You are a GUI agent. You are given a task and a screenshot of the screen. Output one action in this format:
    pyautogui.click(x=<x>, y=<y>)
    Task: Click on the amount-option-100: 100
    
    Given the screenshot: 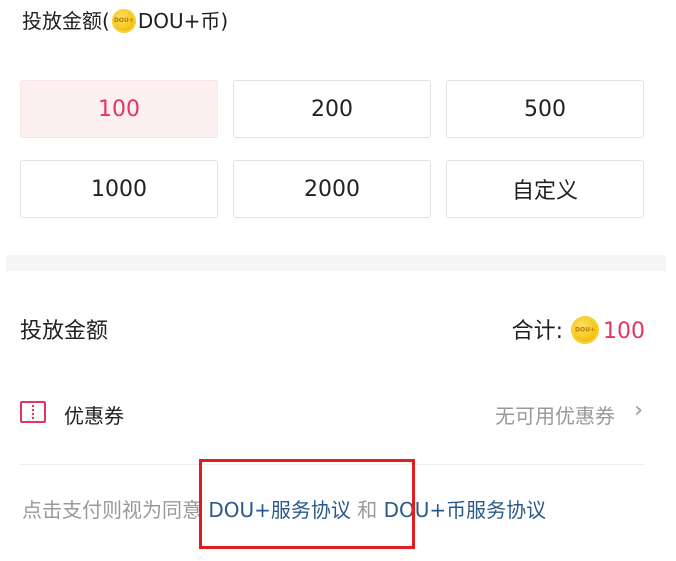 What is the action you would take?
    pyautogui.click(x=119, y=109)
    